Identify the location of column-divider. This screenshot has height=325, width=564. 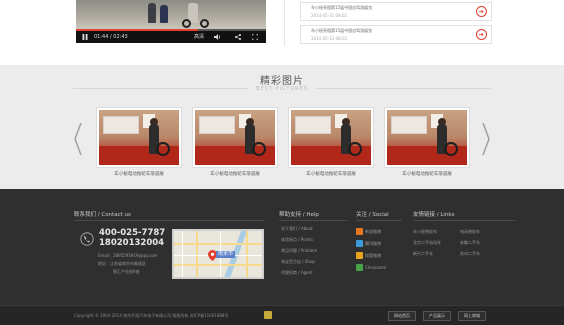
(284, 23).